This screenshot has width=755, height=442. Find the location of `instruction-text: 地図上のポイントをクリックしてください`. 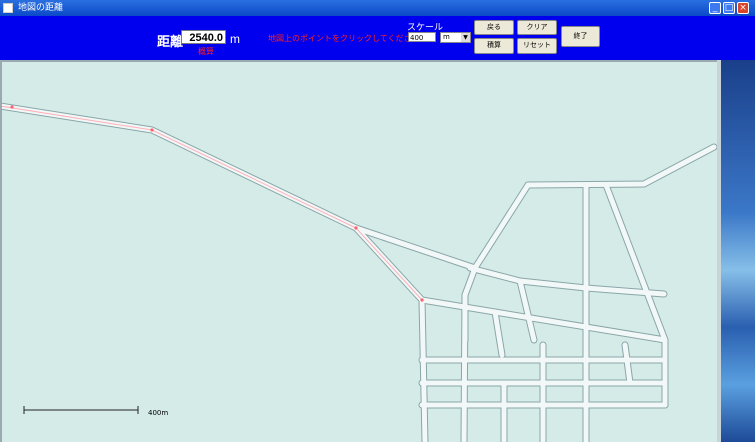

instruction-text: 地図上のポイントをクリックしてください is located at coordinates (344, 38).